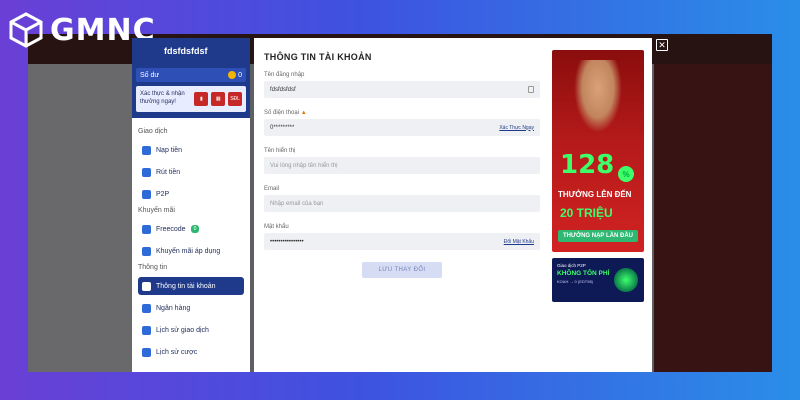  What do you see at coordinates (146, 286) in the screenshot?
I see `account-icon` at bounding box center [146, 286].